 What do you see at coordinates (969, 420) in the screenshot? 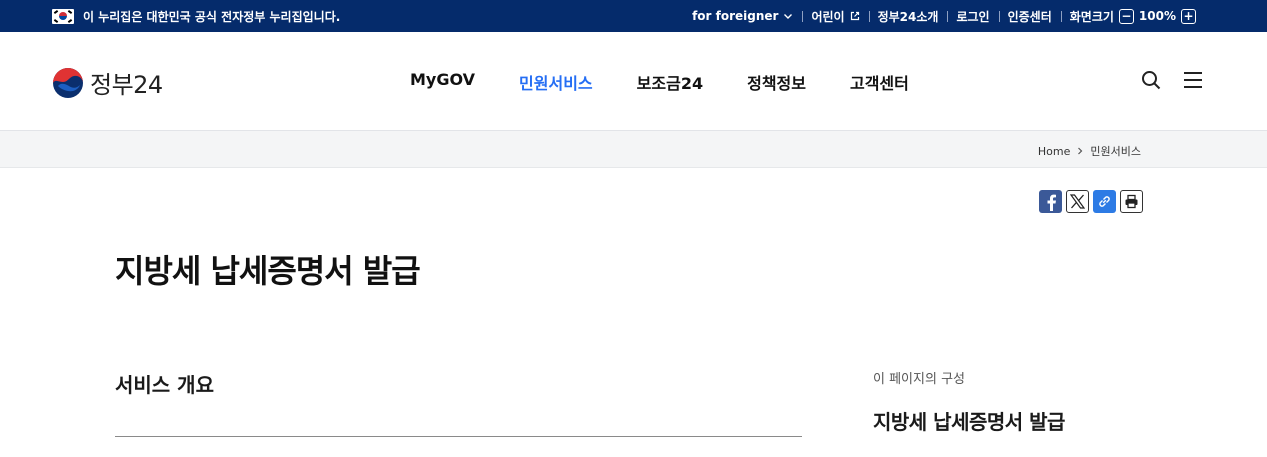
I see `toc-item-title: 지방세 납세증명서 발급` at bounding box center [969, 420].